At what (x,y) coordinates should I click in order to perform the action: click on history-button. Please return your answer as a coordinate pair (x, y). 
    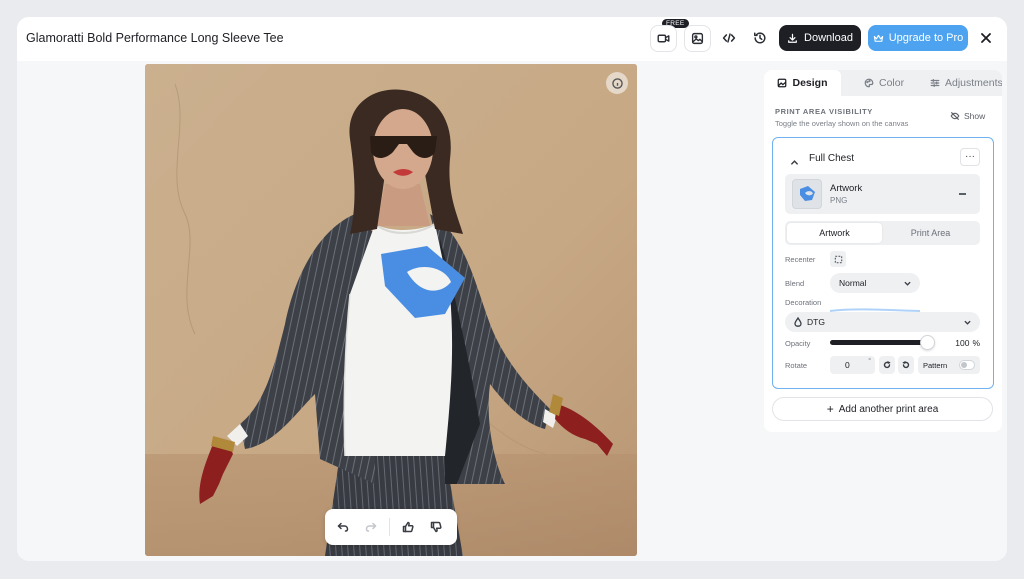
    Looking at the image, I should click on (760, 38).